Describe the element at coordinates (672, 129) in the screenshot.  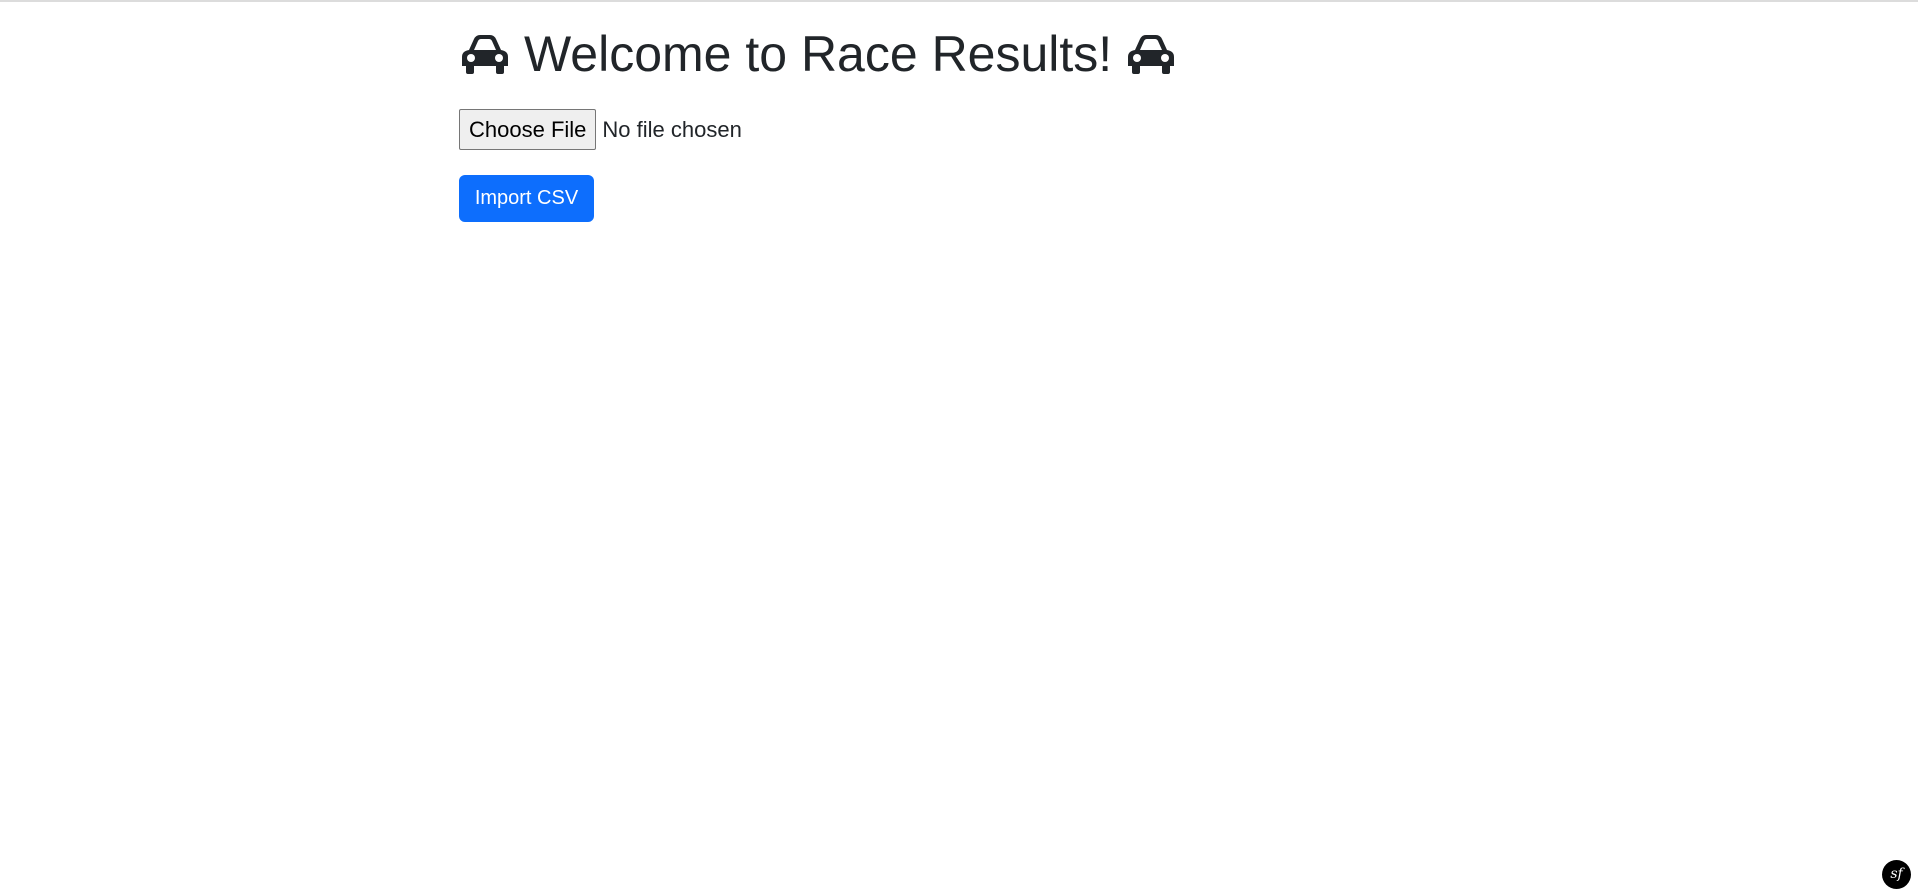
I see `file-status-text: No file chosen` at that location.